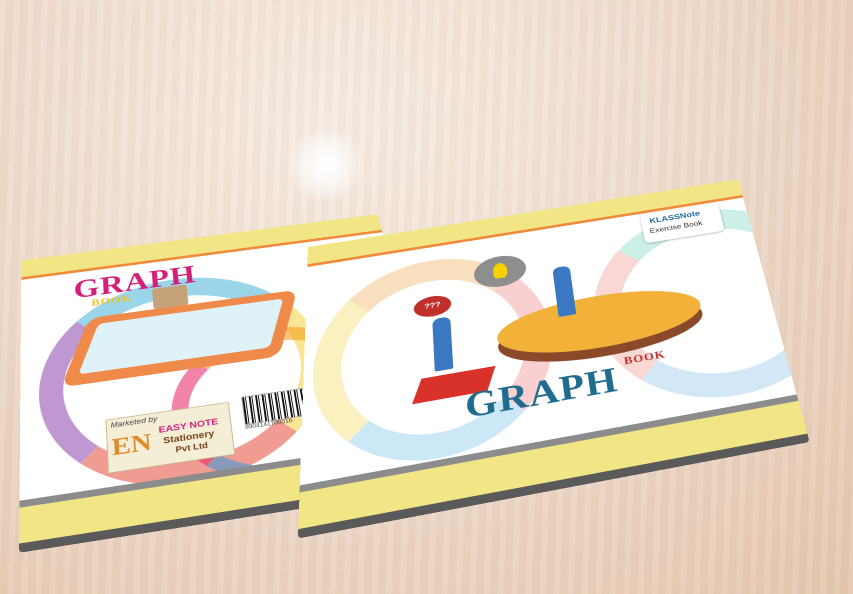 The height and width of the screenshot is (594, 853). I want to click on lightbulb-icon, so click(499, 270).